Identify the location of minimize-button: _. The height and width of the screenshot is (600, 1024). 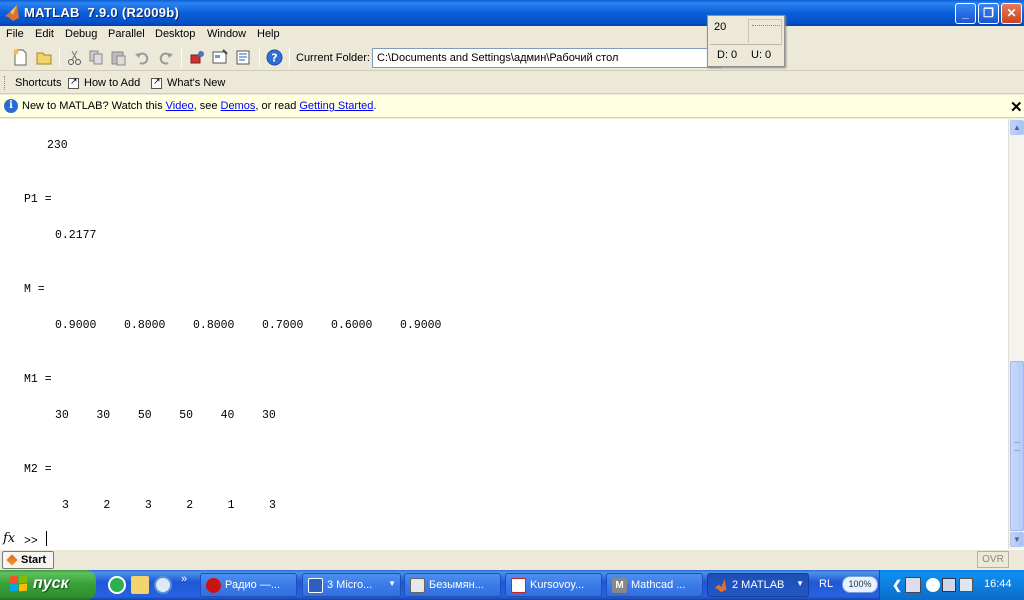
(965, 13).